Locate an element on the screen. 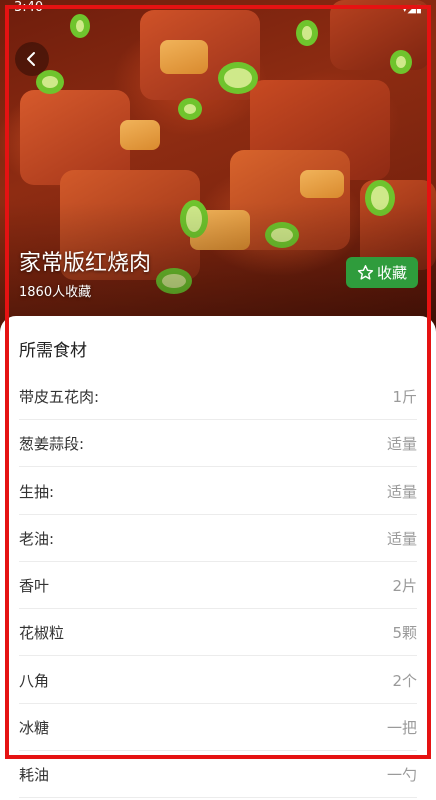 The width and height of the screenshot is (436, 800). ingredient-amount: 一把 is located at coordinates (401, 728).